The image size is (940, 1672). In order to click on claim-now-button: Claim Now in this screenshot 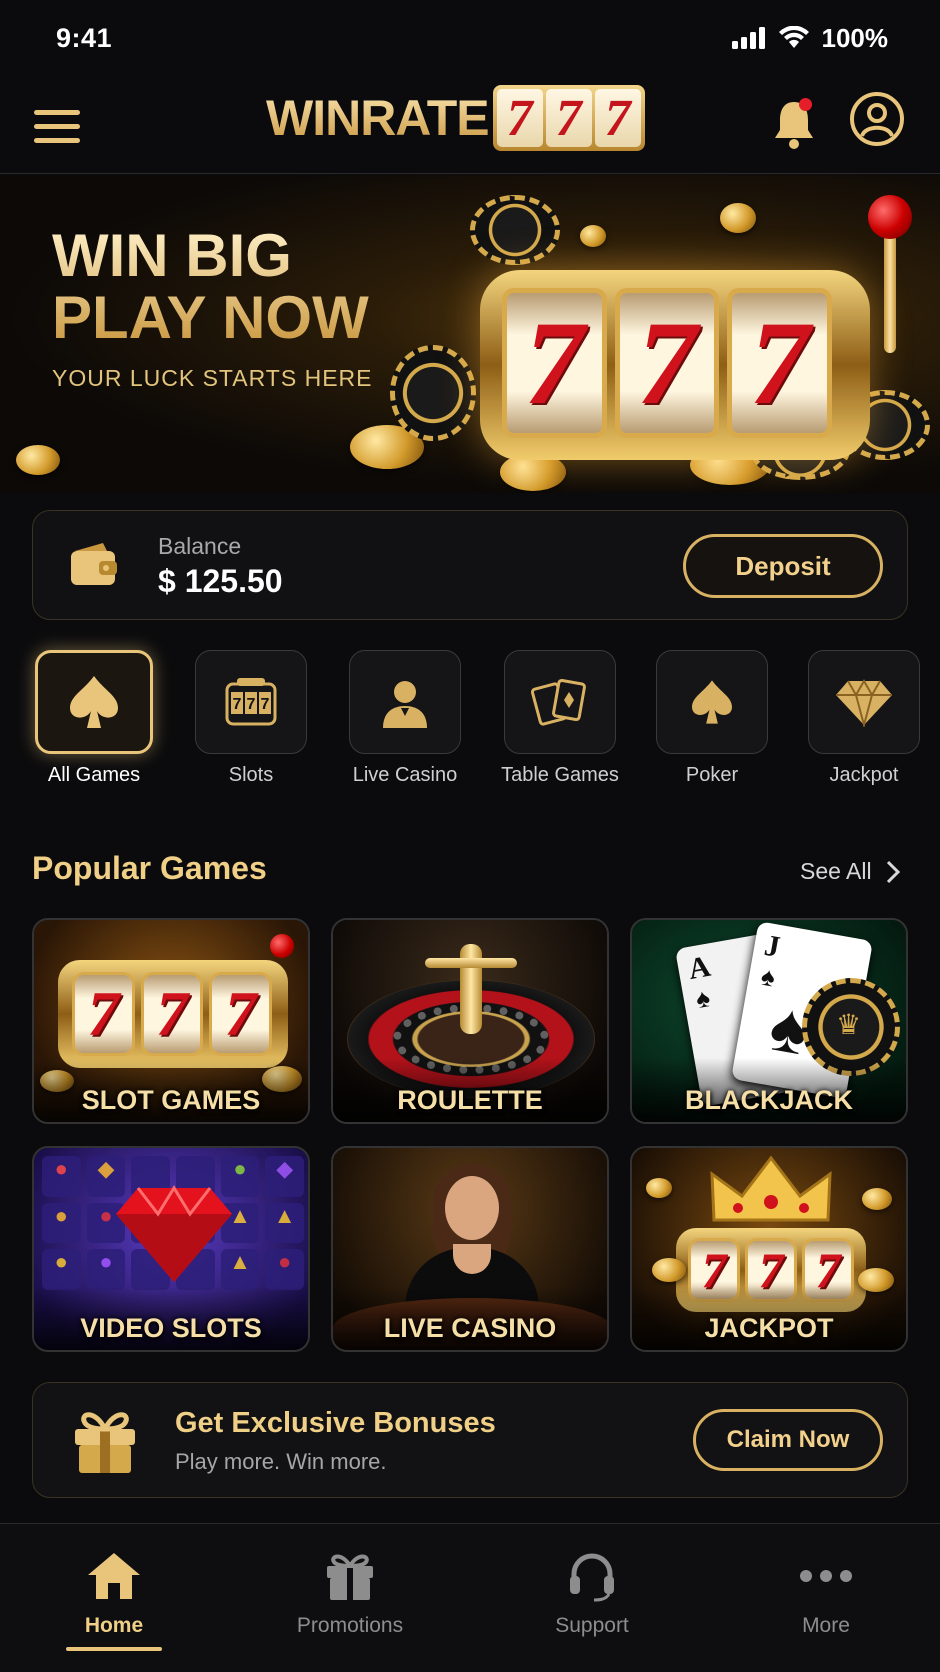, I will do `click(788, 1440)`.